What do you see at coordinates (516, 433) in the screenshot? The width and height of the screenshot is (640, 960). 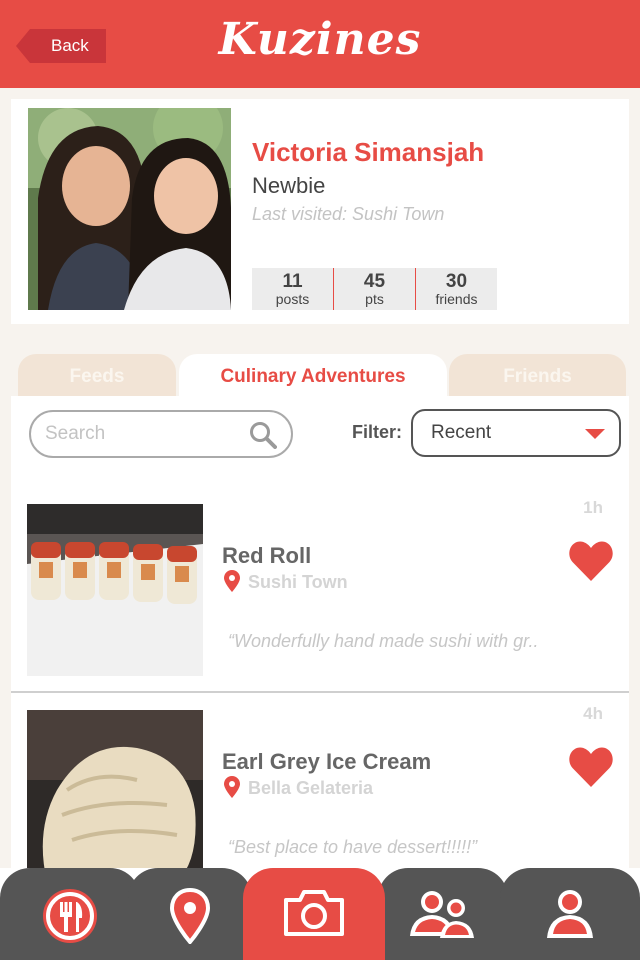 I see `filter-dropdown: Recent` at bounding box center [516, 433].